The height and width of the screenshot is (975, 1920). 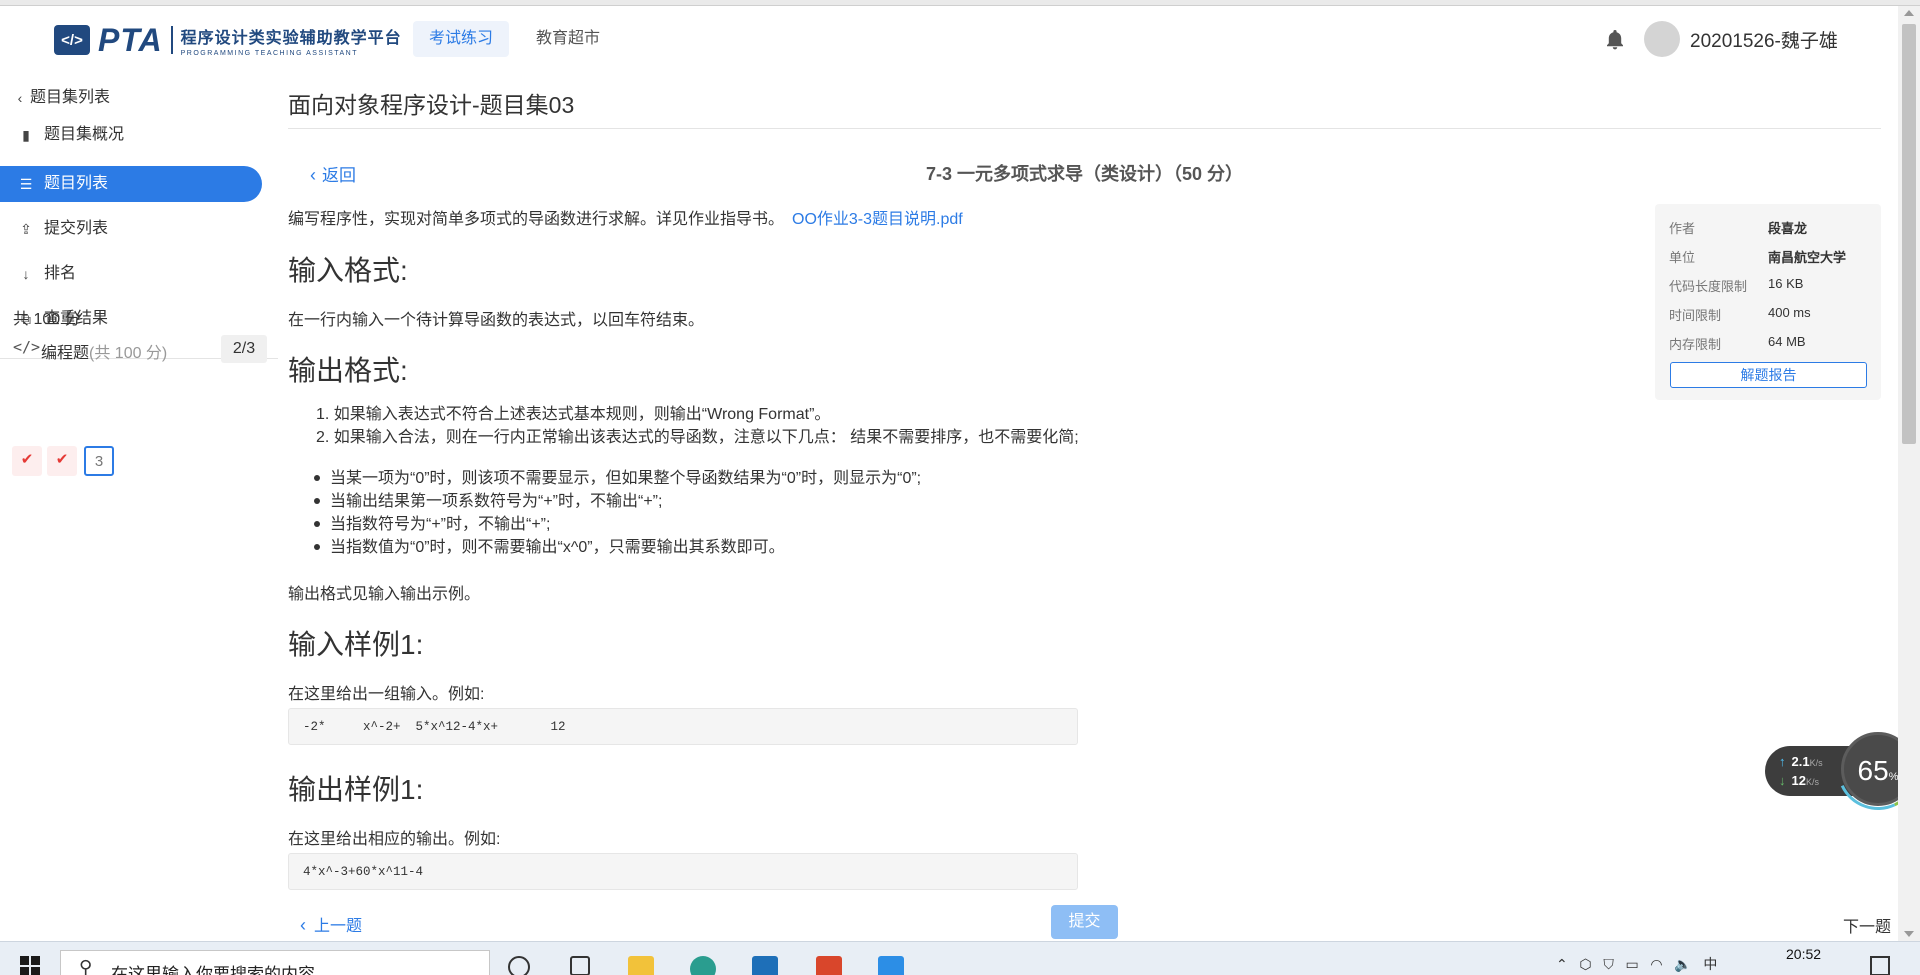 I want to click on file-explorer-icon, so click(x=641, y=965).